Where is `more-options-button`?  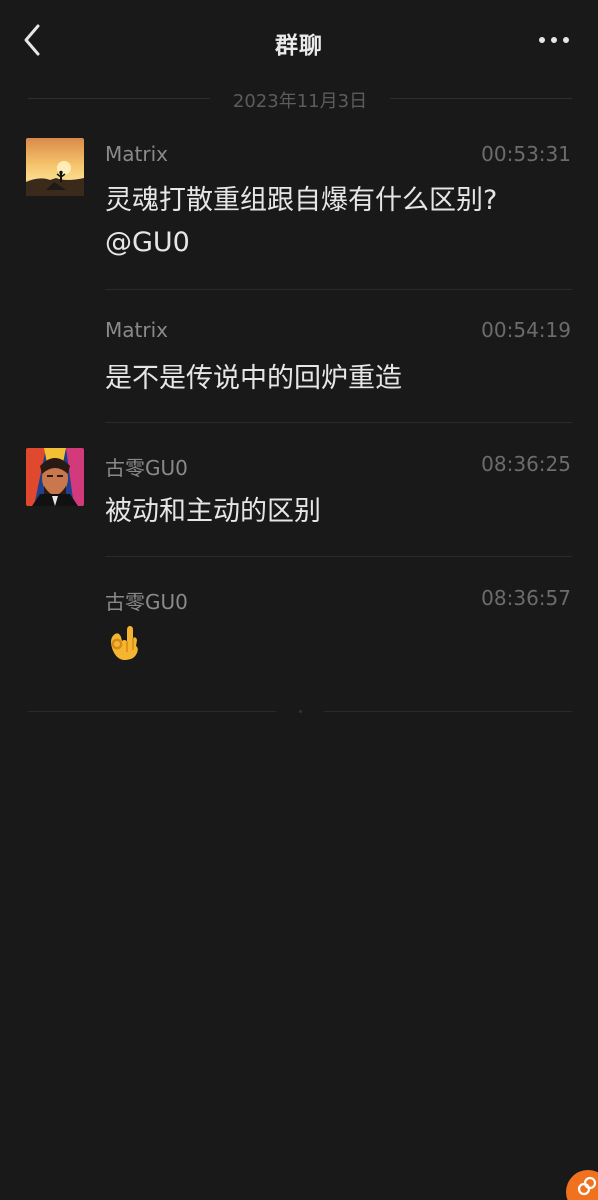
more-options-button is located at coordinates (556, 40).